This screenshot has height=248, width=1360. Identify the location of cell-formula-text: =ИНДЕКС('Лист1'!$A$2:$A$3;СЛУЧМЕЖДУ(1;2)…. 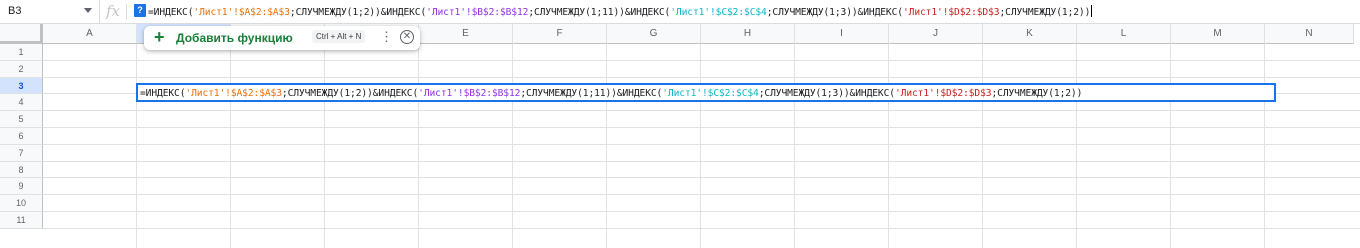
(611, 93).